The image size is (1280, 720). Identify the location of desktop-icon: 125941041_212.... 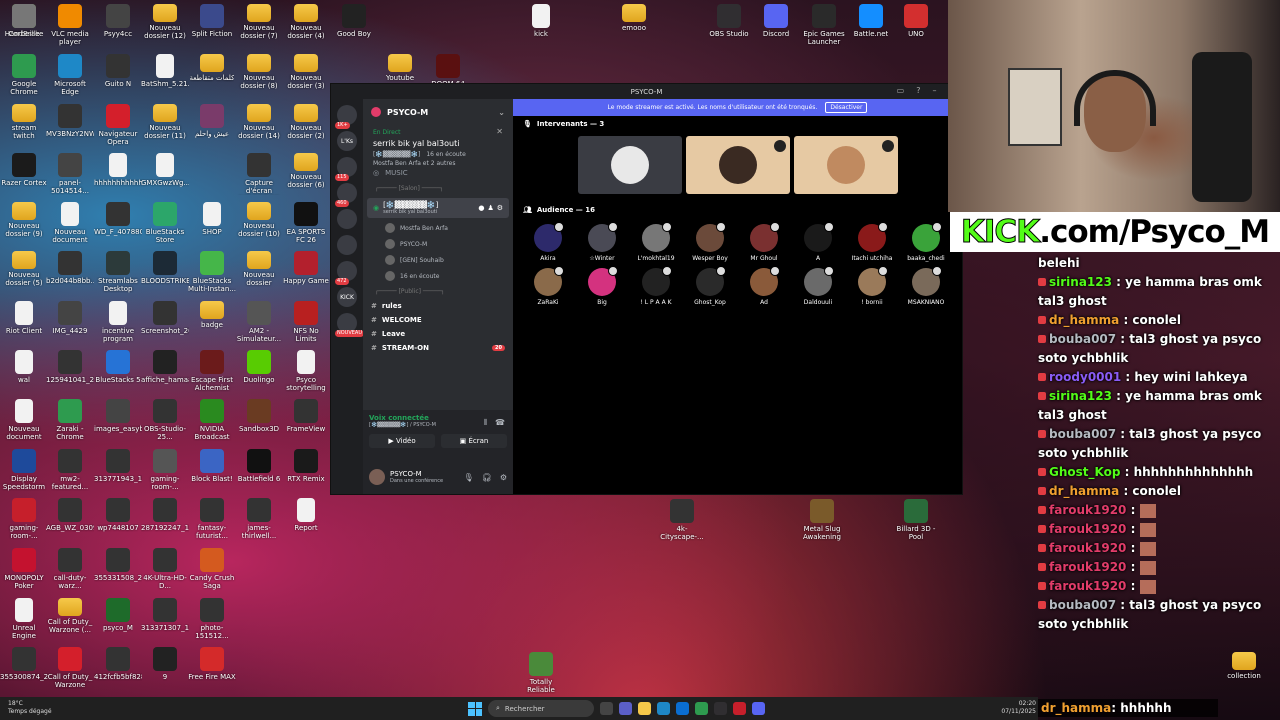
(70, 367).